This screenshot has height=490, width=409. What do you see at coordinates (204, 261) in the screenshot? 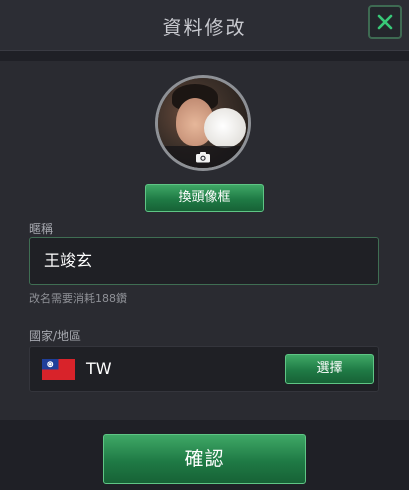
I see `nickname-input: 王竣玄` at bounding box center [204, 261].